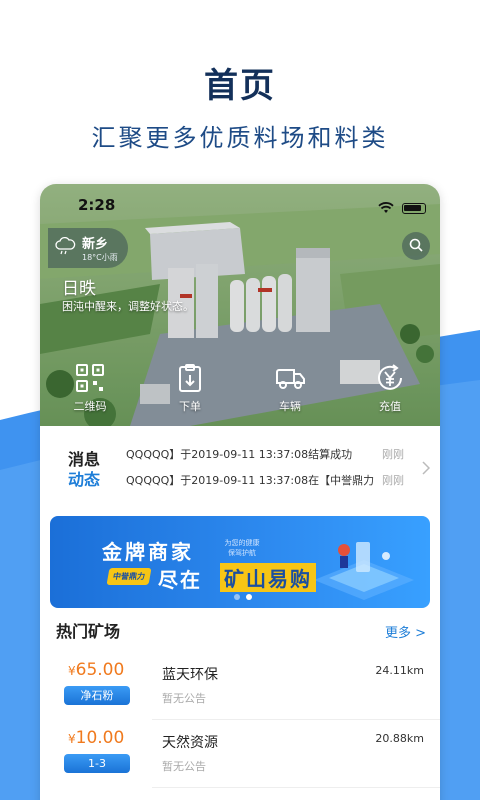  What do you see at coordinates (240, 138) in the screenshot?
I see `promo-subtitle: 汇聚更多优质料场和料类` at bounding box center [240, 138].